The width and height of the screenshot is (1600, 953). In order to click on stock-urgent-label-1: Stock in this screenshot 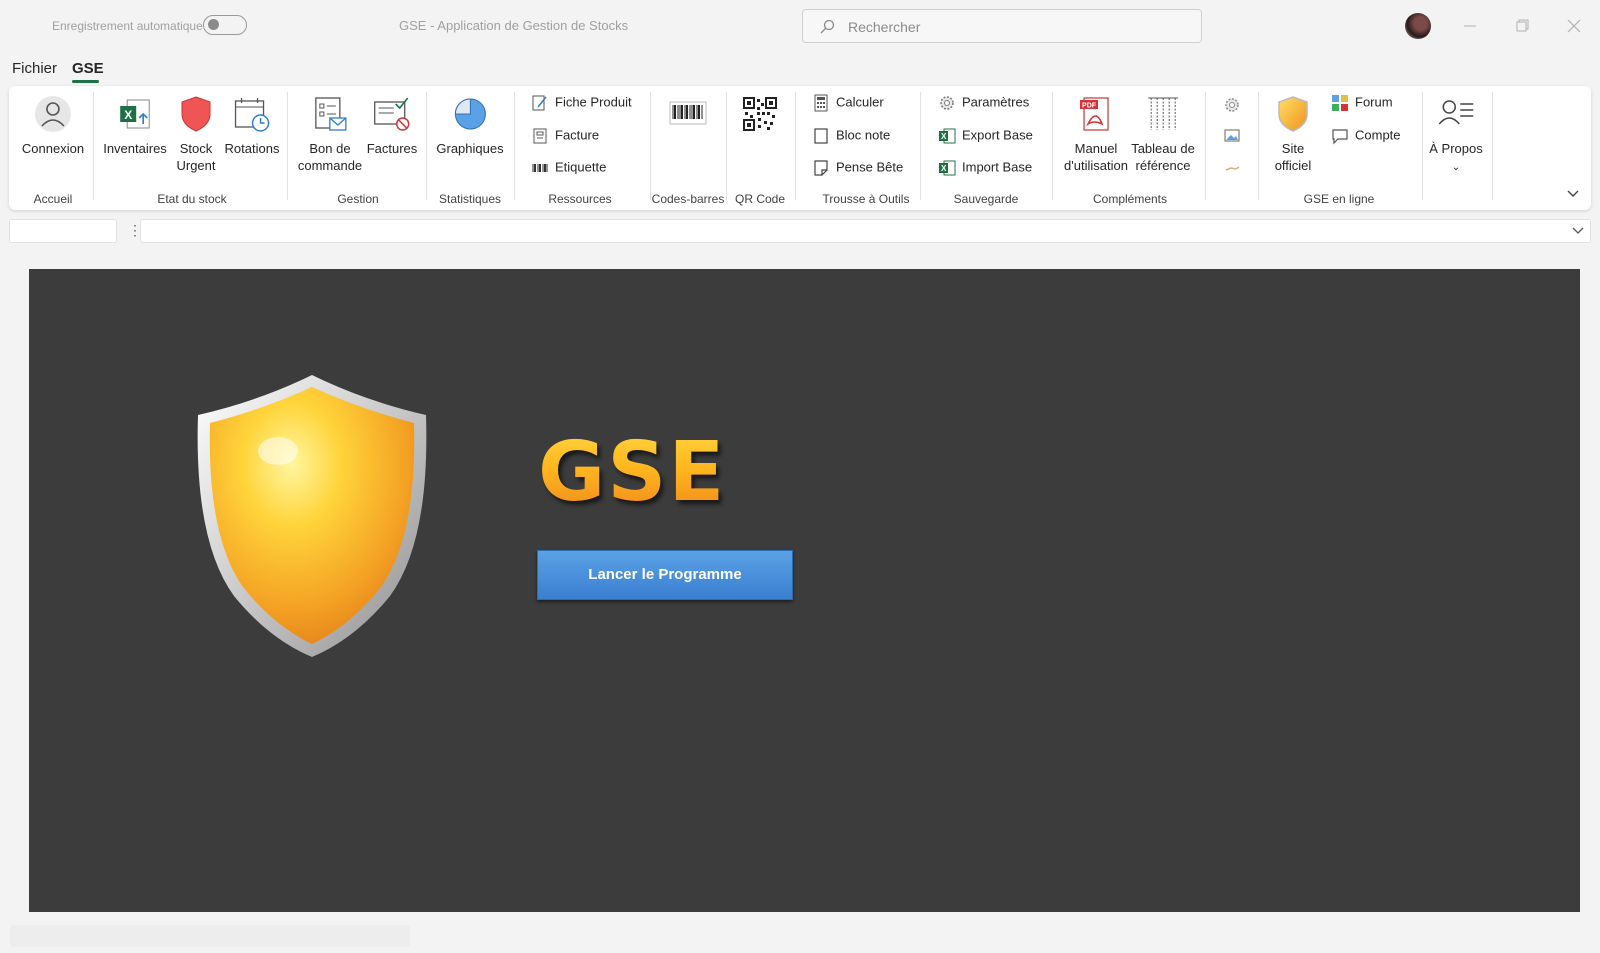, I will do `click(196, 148)`.